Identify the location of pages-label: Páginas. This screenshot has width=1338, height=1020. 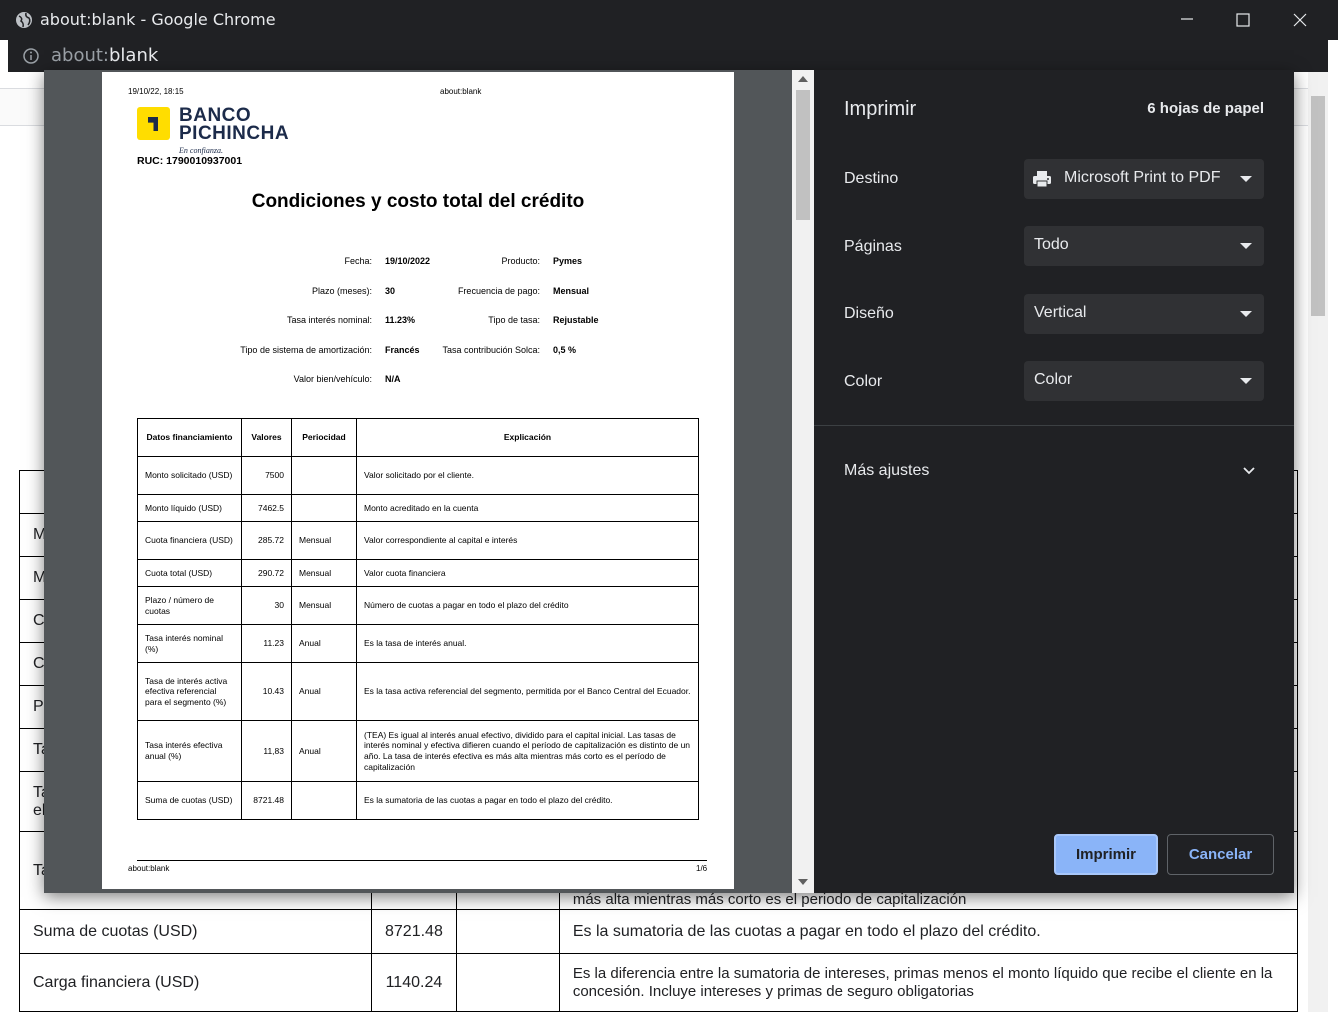
(873, 246).